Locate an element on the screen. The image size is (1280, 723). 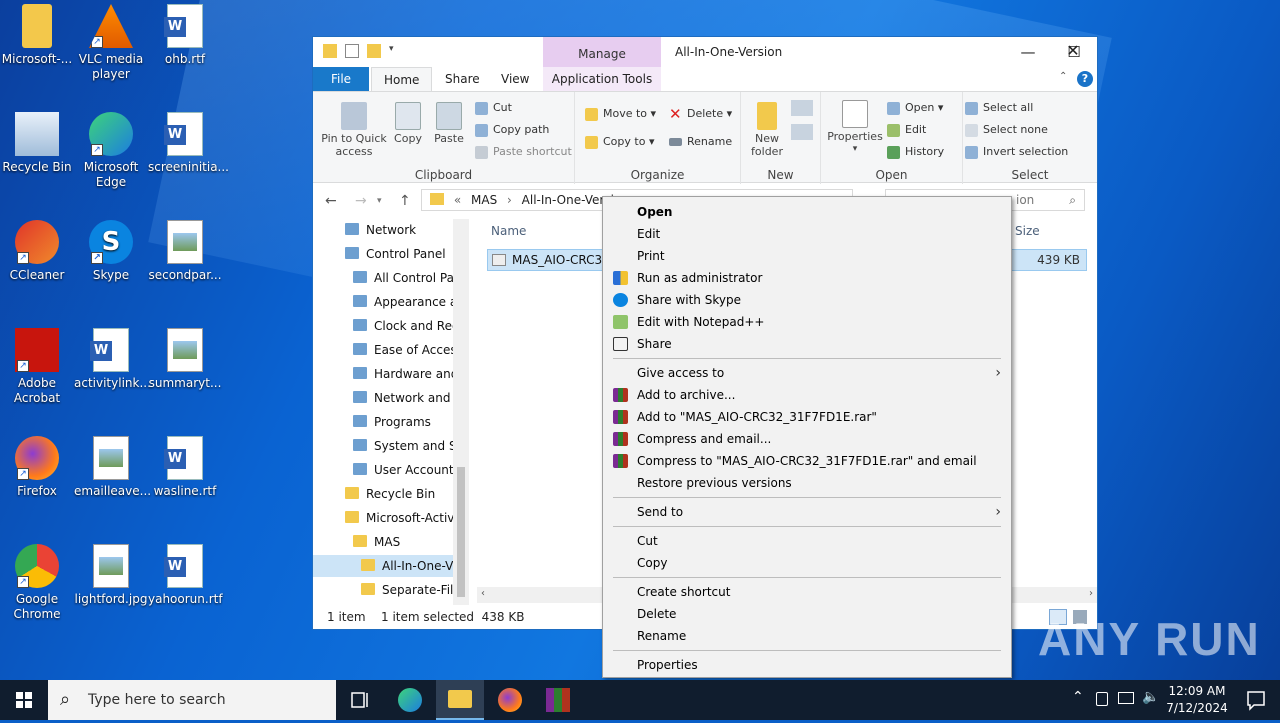
pin-to-quick-access-button: Pin to Quick access is located at coordinates (354, 130).